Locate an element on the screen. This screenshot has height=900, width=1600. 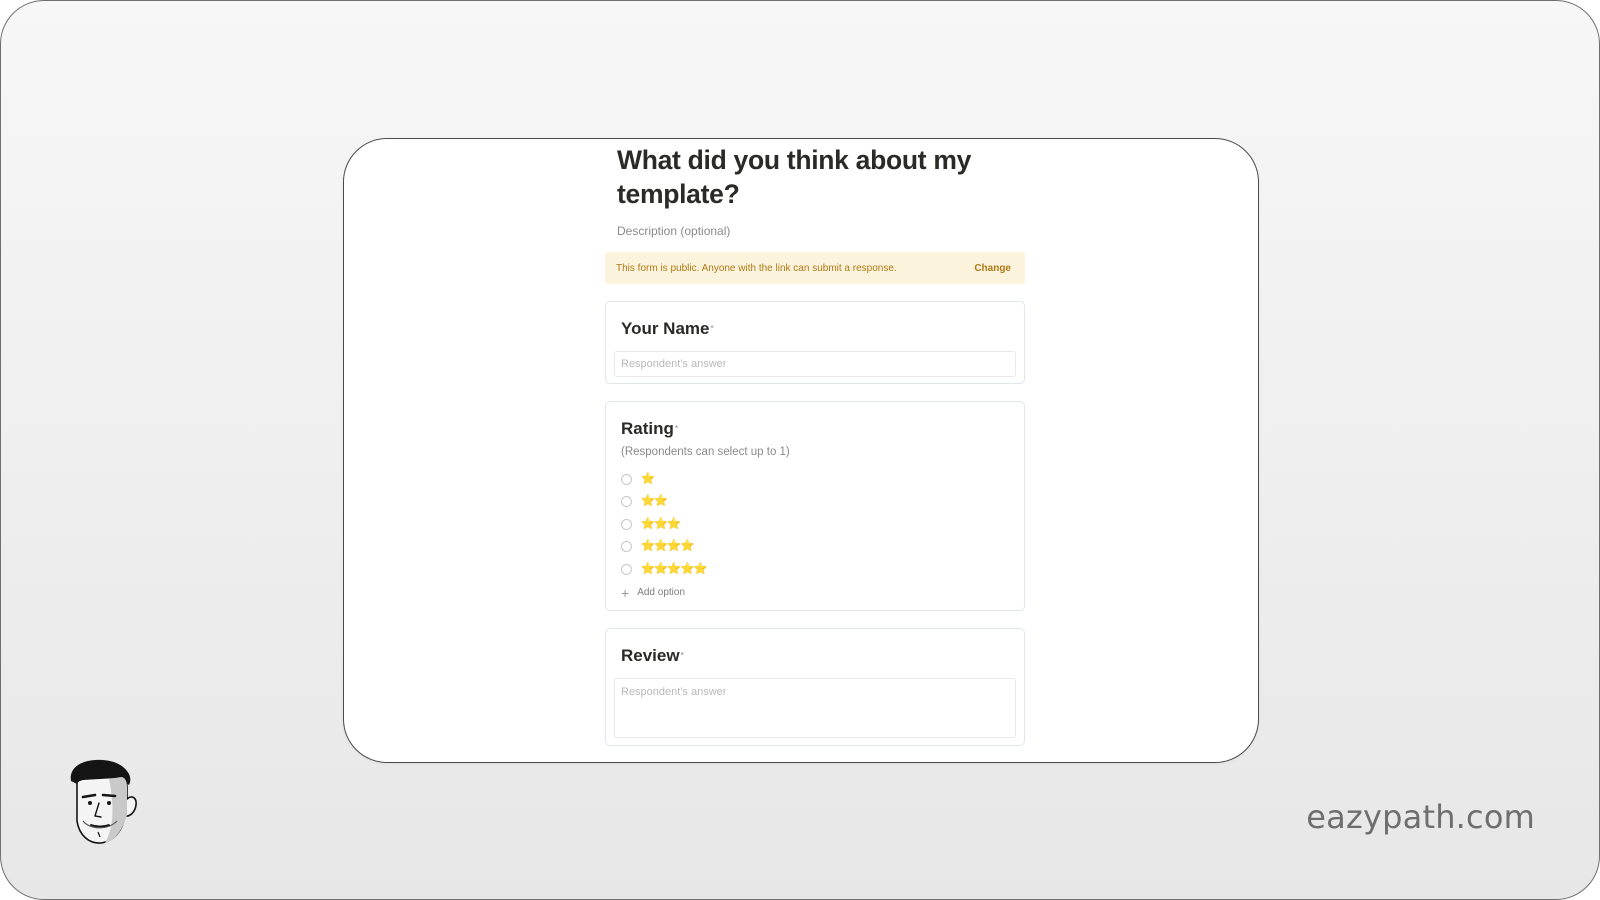
question-card-name: Your Name* Respondent's answer is located at coordinates (815, 342).